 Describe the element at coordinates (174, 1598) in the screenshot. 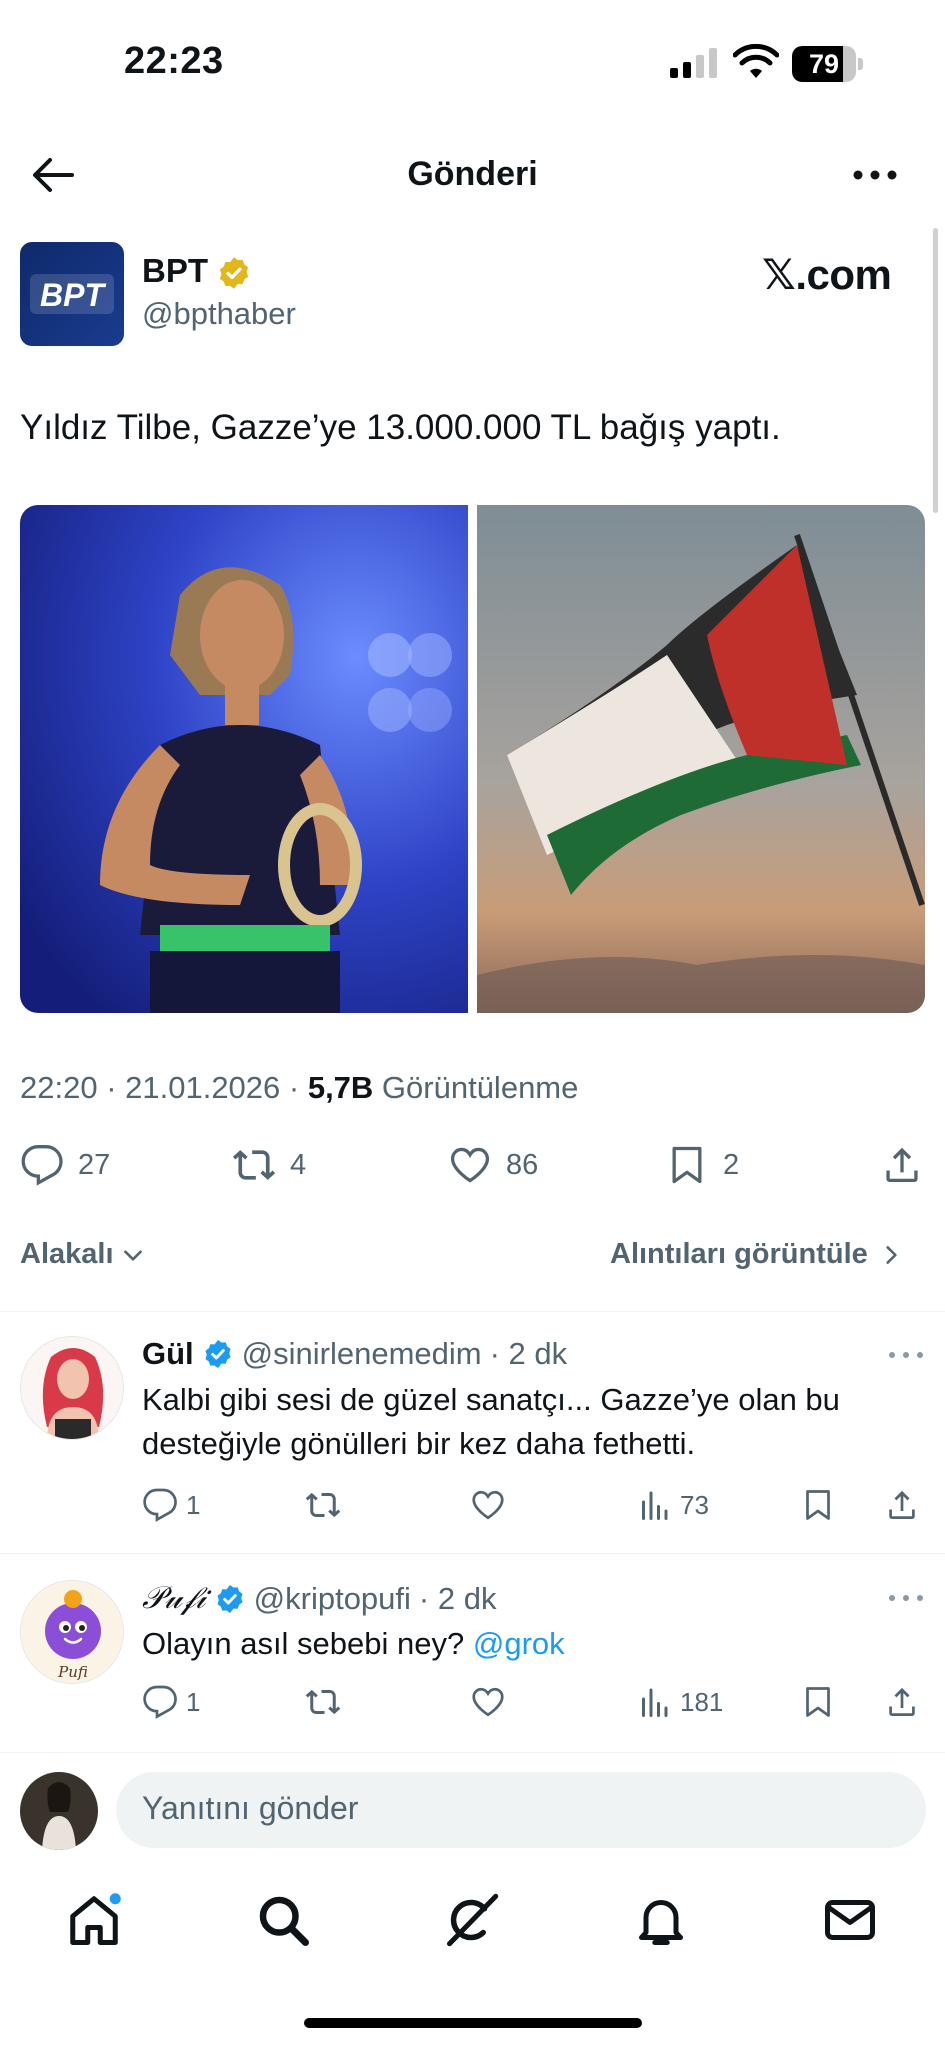

I see `reply-author-name: 𝒫𝓊𝒻𝒾` at that location.